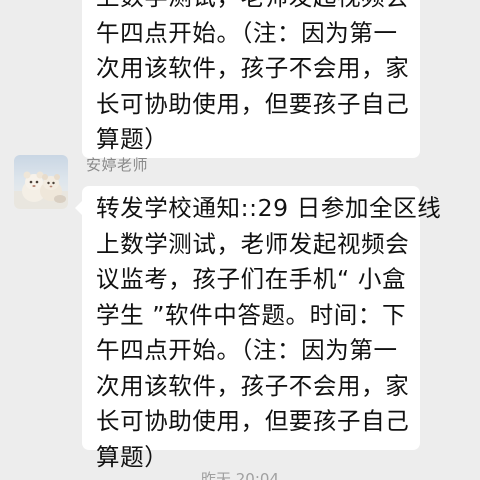 This screenshot has height=480, width=480. What do you see at coordinates (117, 165) in the screenshot?
I see `sender-name: 安婷老师` at bounding box center [117, 165].